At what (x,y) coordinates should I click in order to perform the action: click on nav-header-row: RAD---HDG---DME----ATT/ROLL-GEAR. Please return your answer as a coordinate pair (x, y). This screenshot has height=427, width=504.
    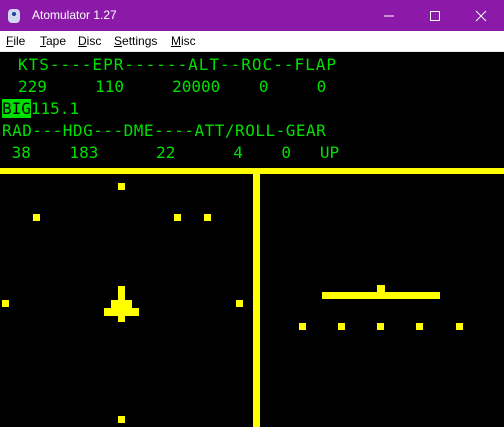
    Looking at the image, I should click on (164, 130).